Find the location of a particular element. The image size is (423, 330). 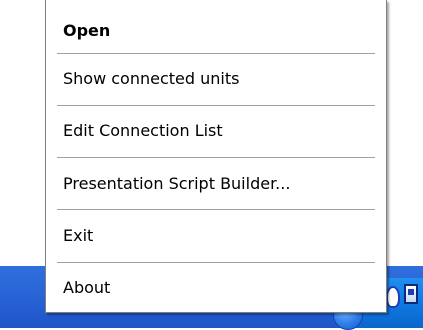

menu-item-about: About is located at coordinates (216, 288).